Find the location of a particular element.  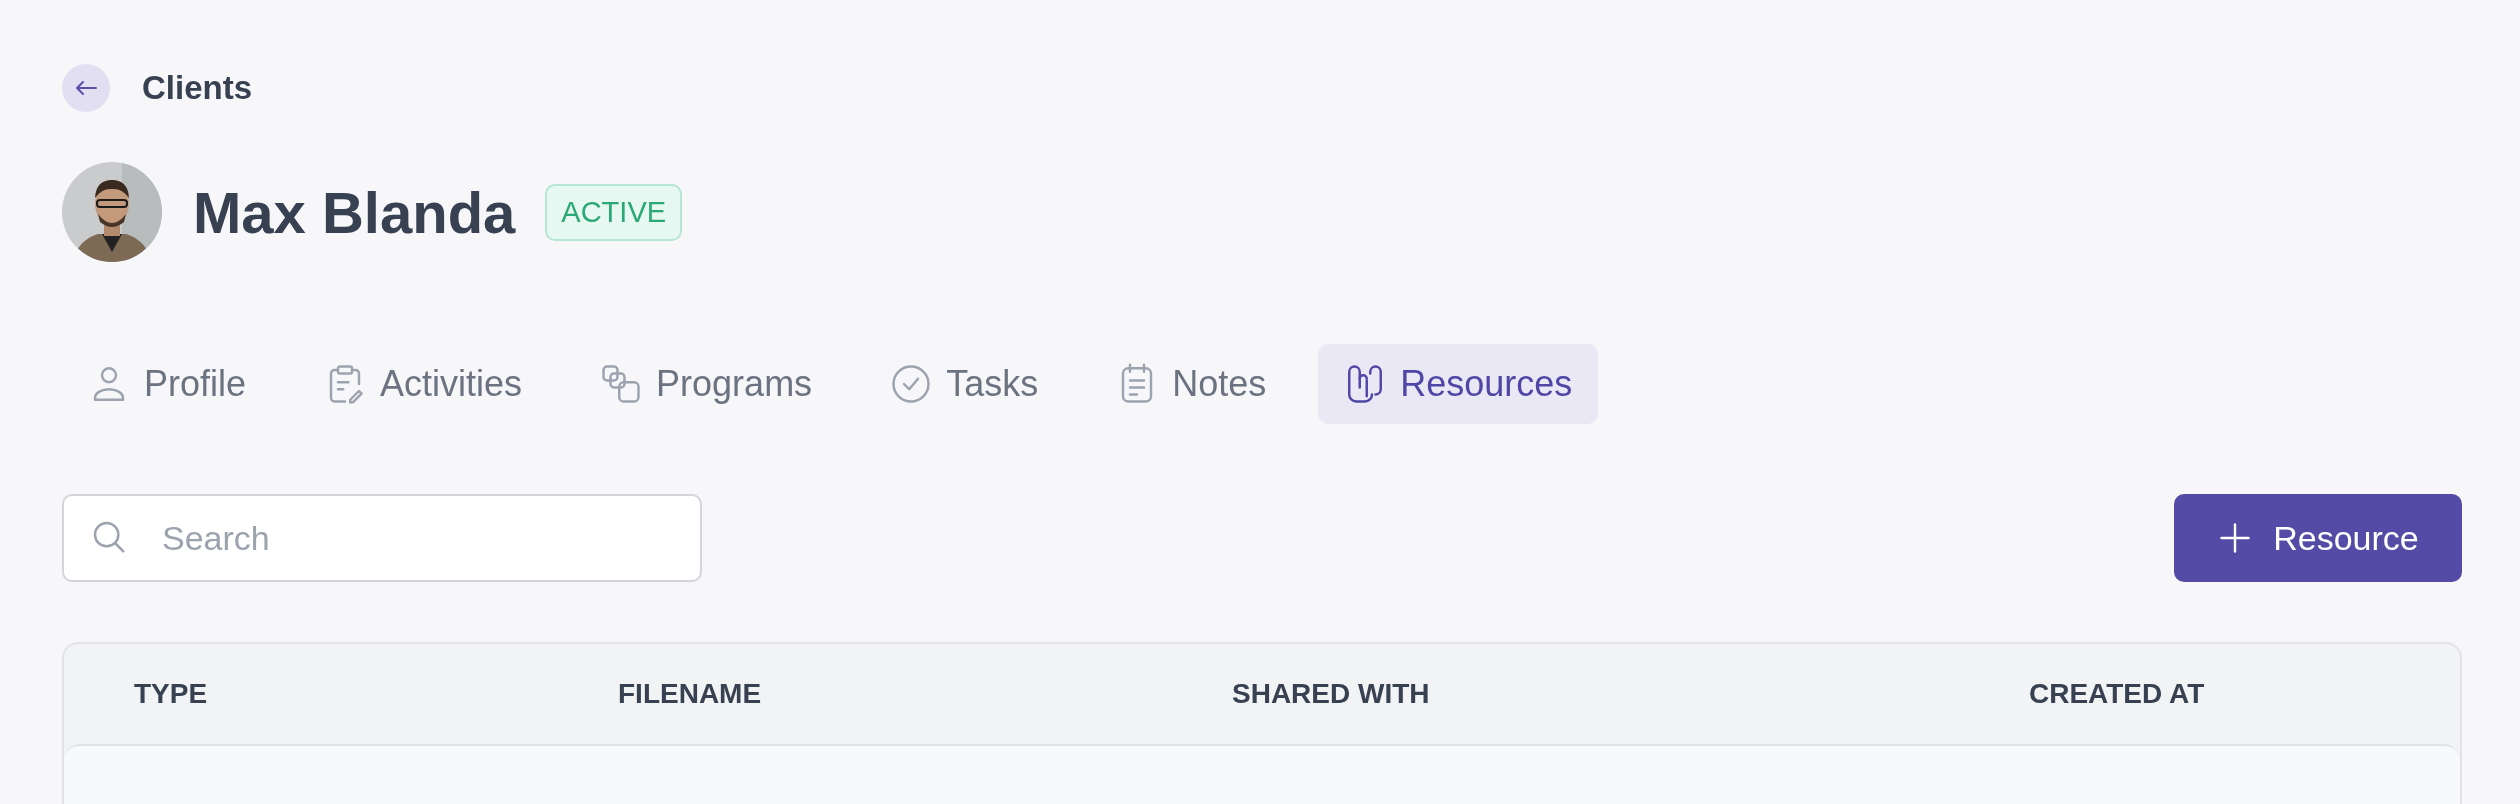

column-header: TYPE is located at coordinates (171, 694).